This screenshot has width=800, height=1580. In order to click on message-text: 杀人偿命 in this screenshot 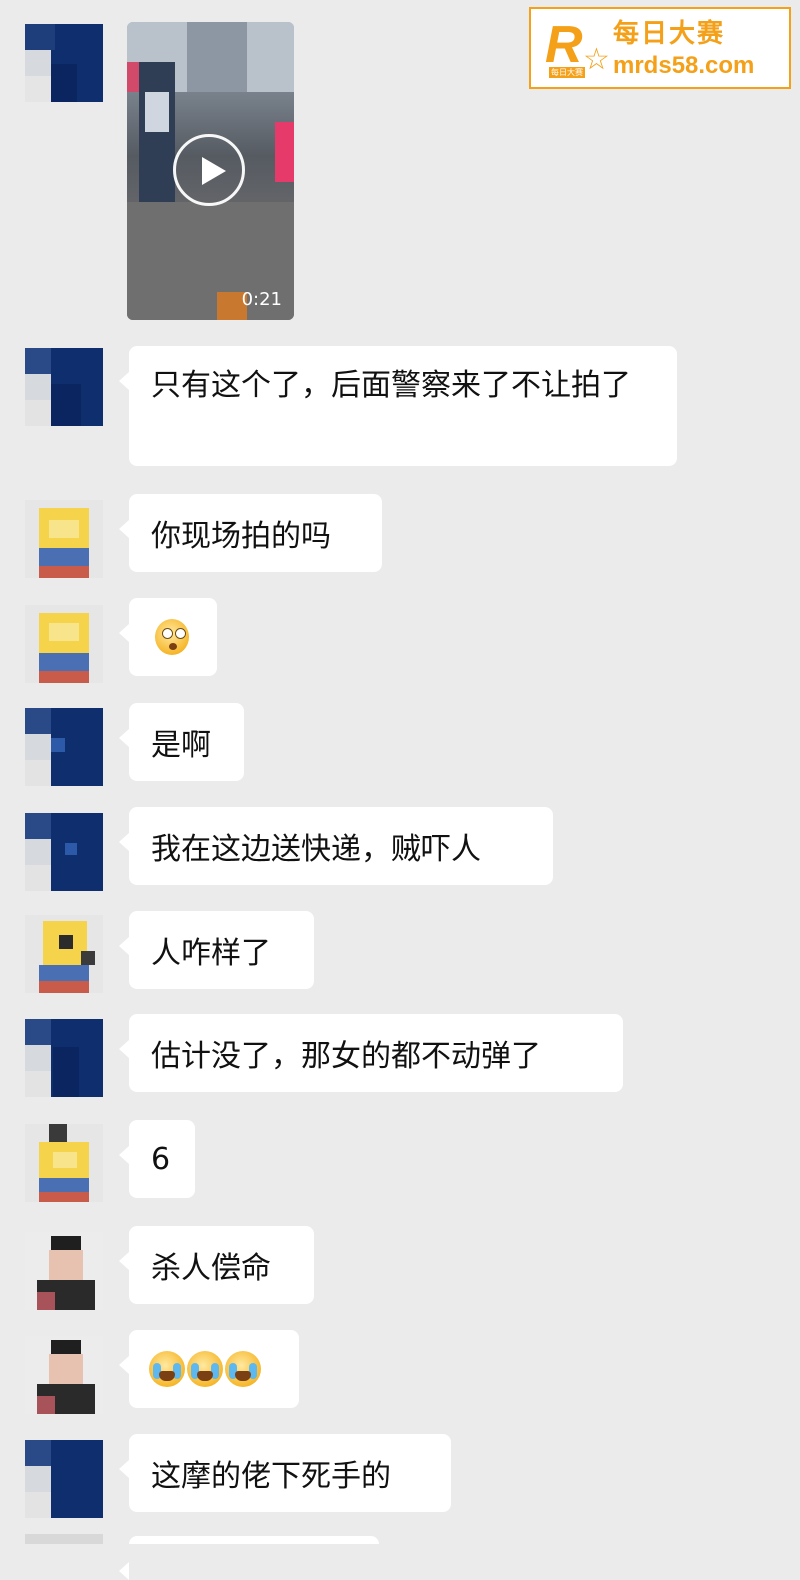, I will do `click(211, 1268)`.